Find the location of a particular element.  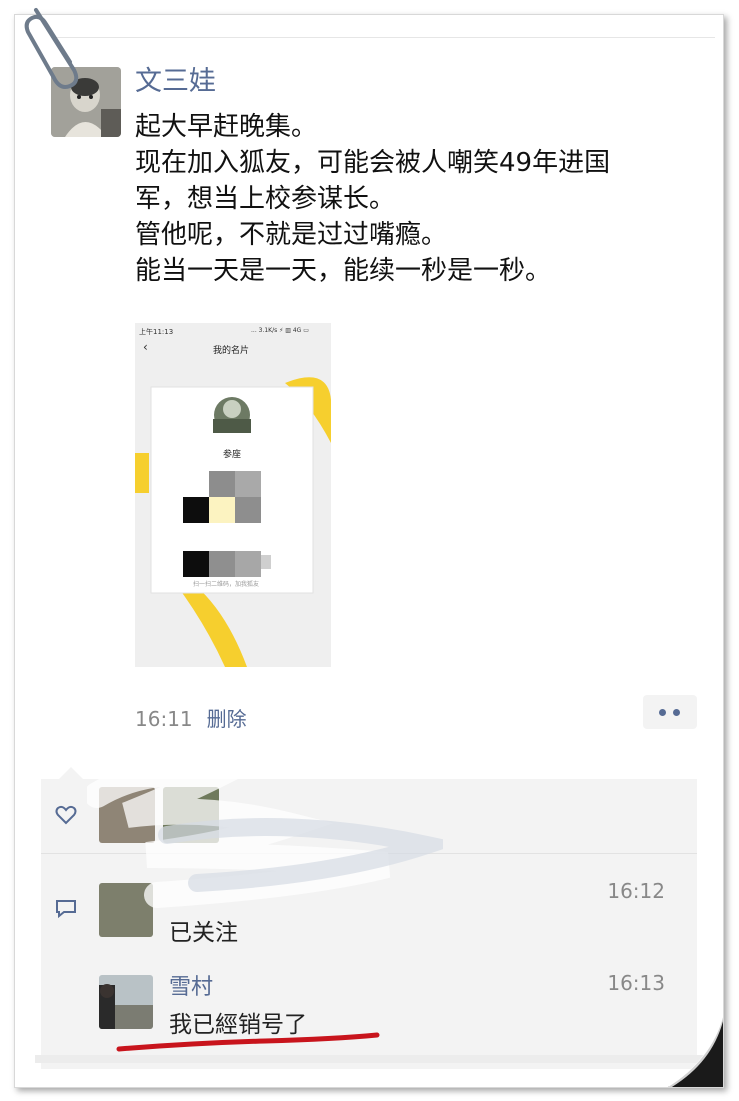

post-time: 16:11 is located at coordinates (164, 719).